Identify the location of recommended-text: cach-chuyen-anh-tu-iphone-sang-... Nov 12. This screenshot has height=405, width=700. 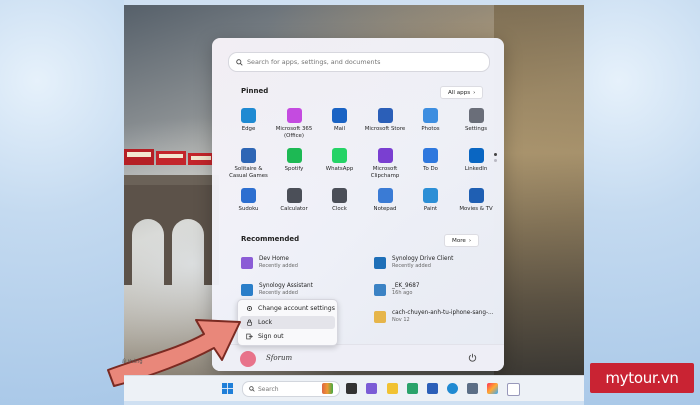
(442, 316).